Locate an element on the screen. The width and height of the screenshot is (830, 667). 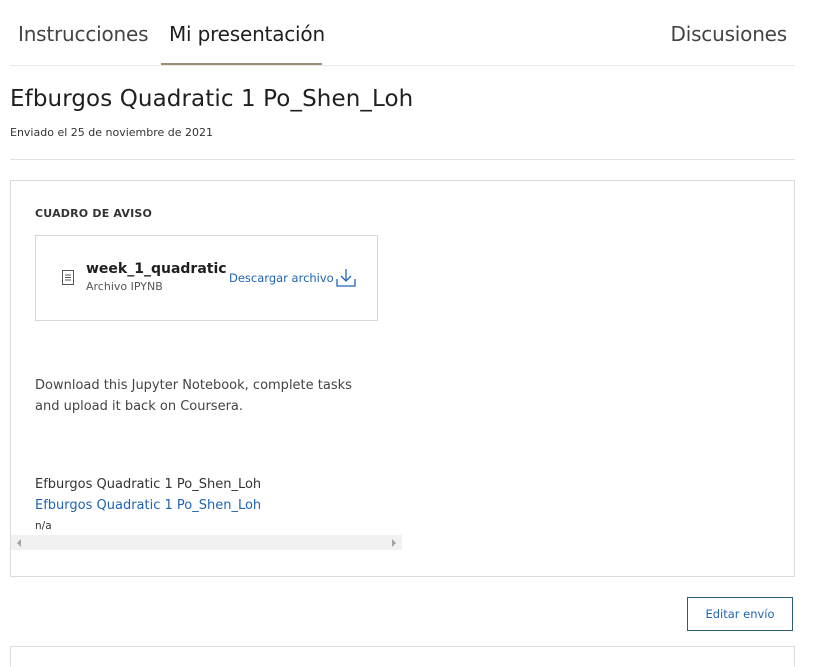
tab-mi-presentacion: Mi presentación is located at coordinates (247, 34).